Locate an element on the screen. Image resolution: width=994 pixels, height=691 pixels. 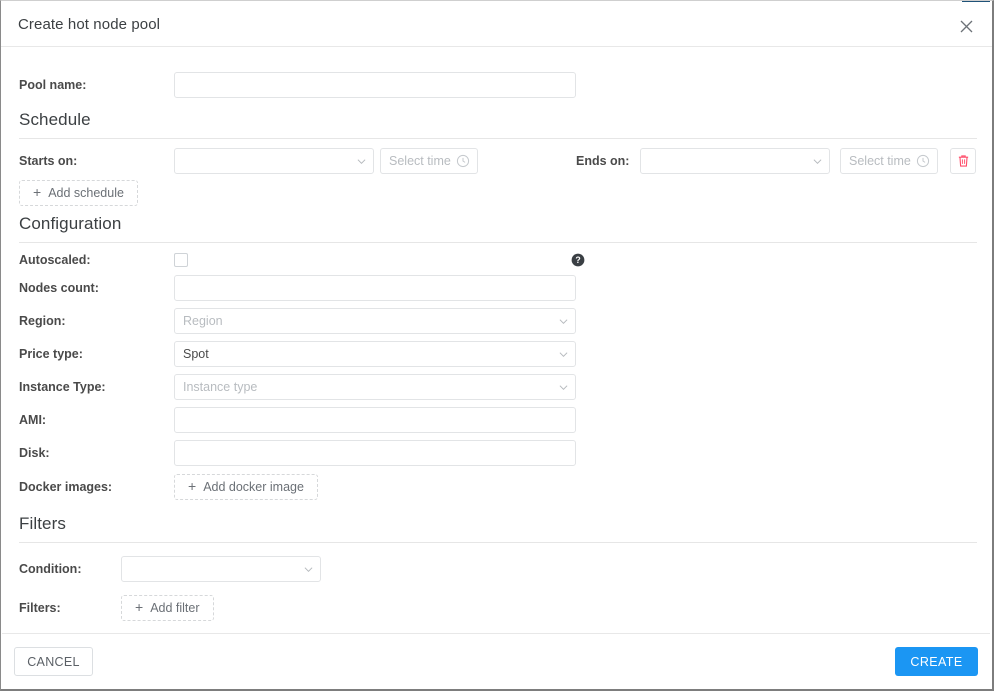
delete-schedule-button is located at coordinates (963, 161).